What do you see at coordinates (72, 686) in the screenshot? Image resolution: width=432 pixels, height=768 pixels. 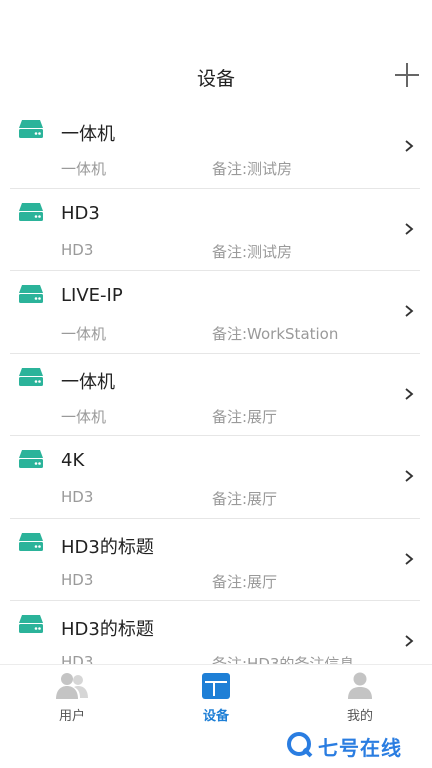 I see `users-icon` at bounding box center [72, 686].